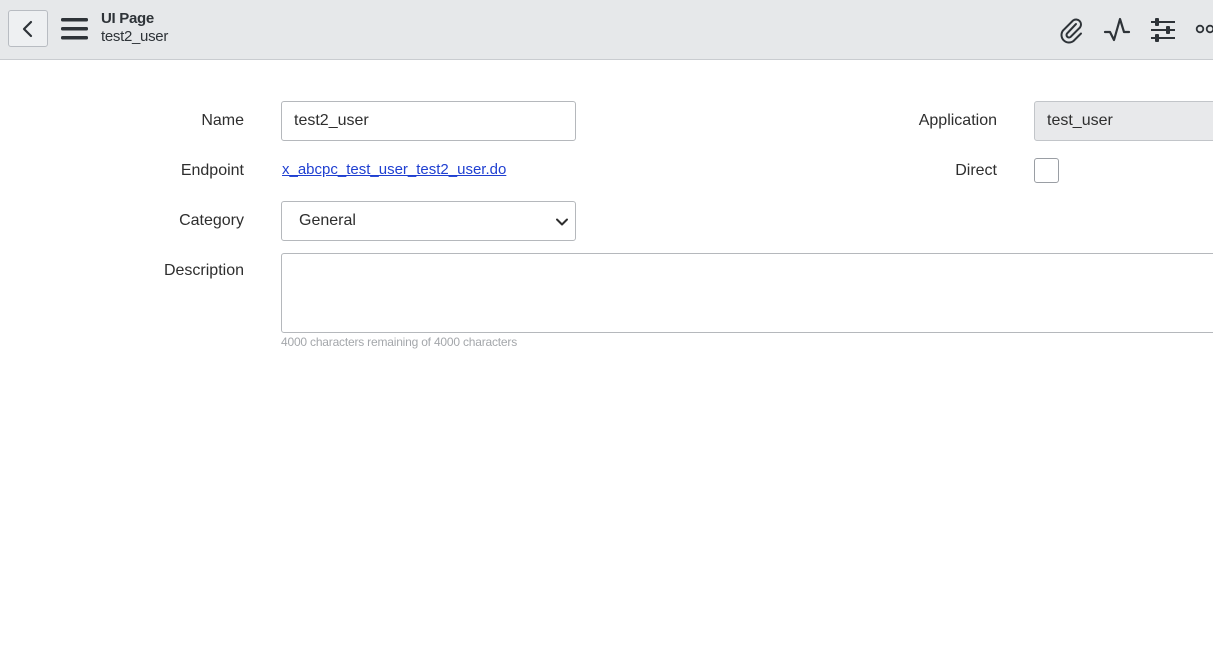 The image size is (1213, 648). Describe the element at coordinates (1117, 30) in the screenshot. I see `activity-pulse-icon` at that location.